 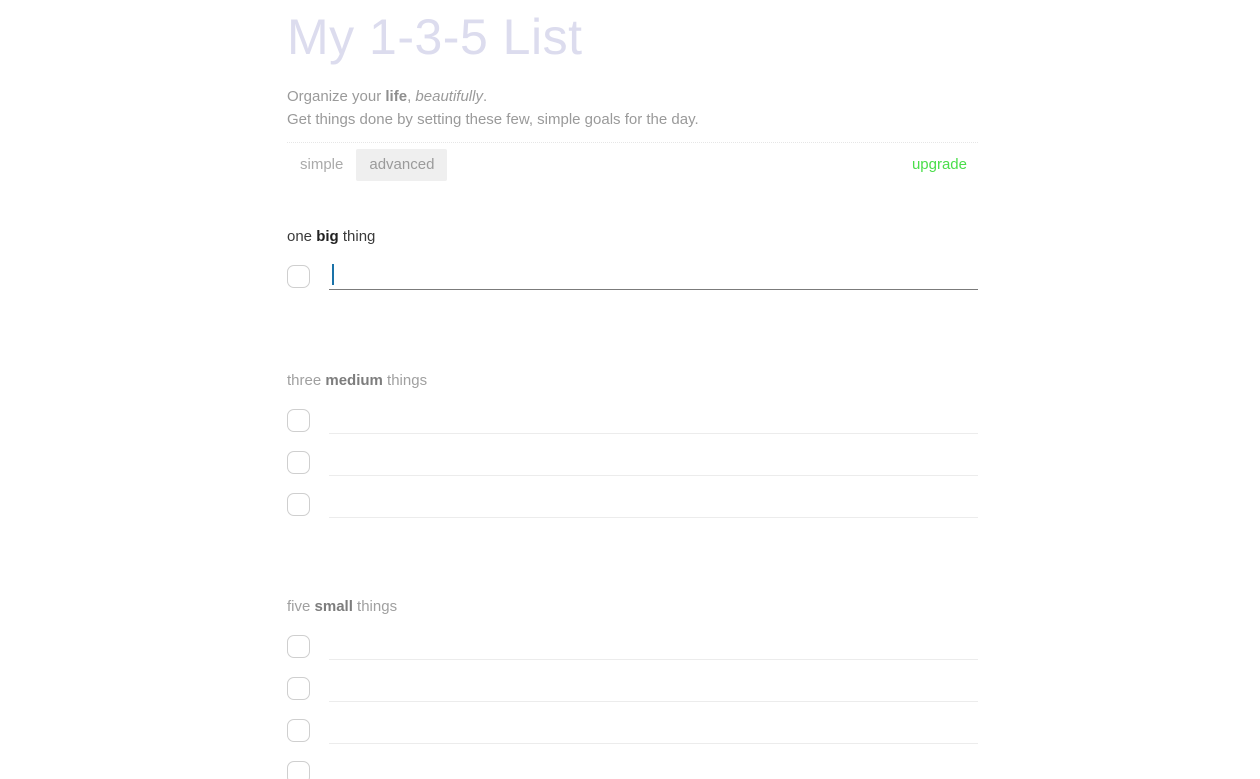 I want to click on view-mode-tabs: simple advanced, so click(x=367, y=165).